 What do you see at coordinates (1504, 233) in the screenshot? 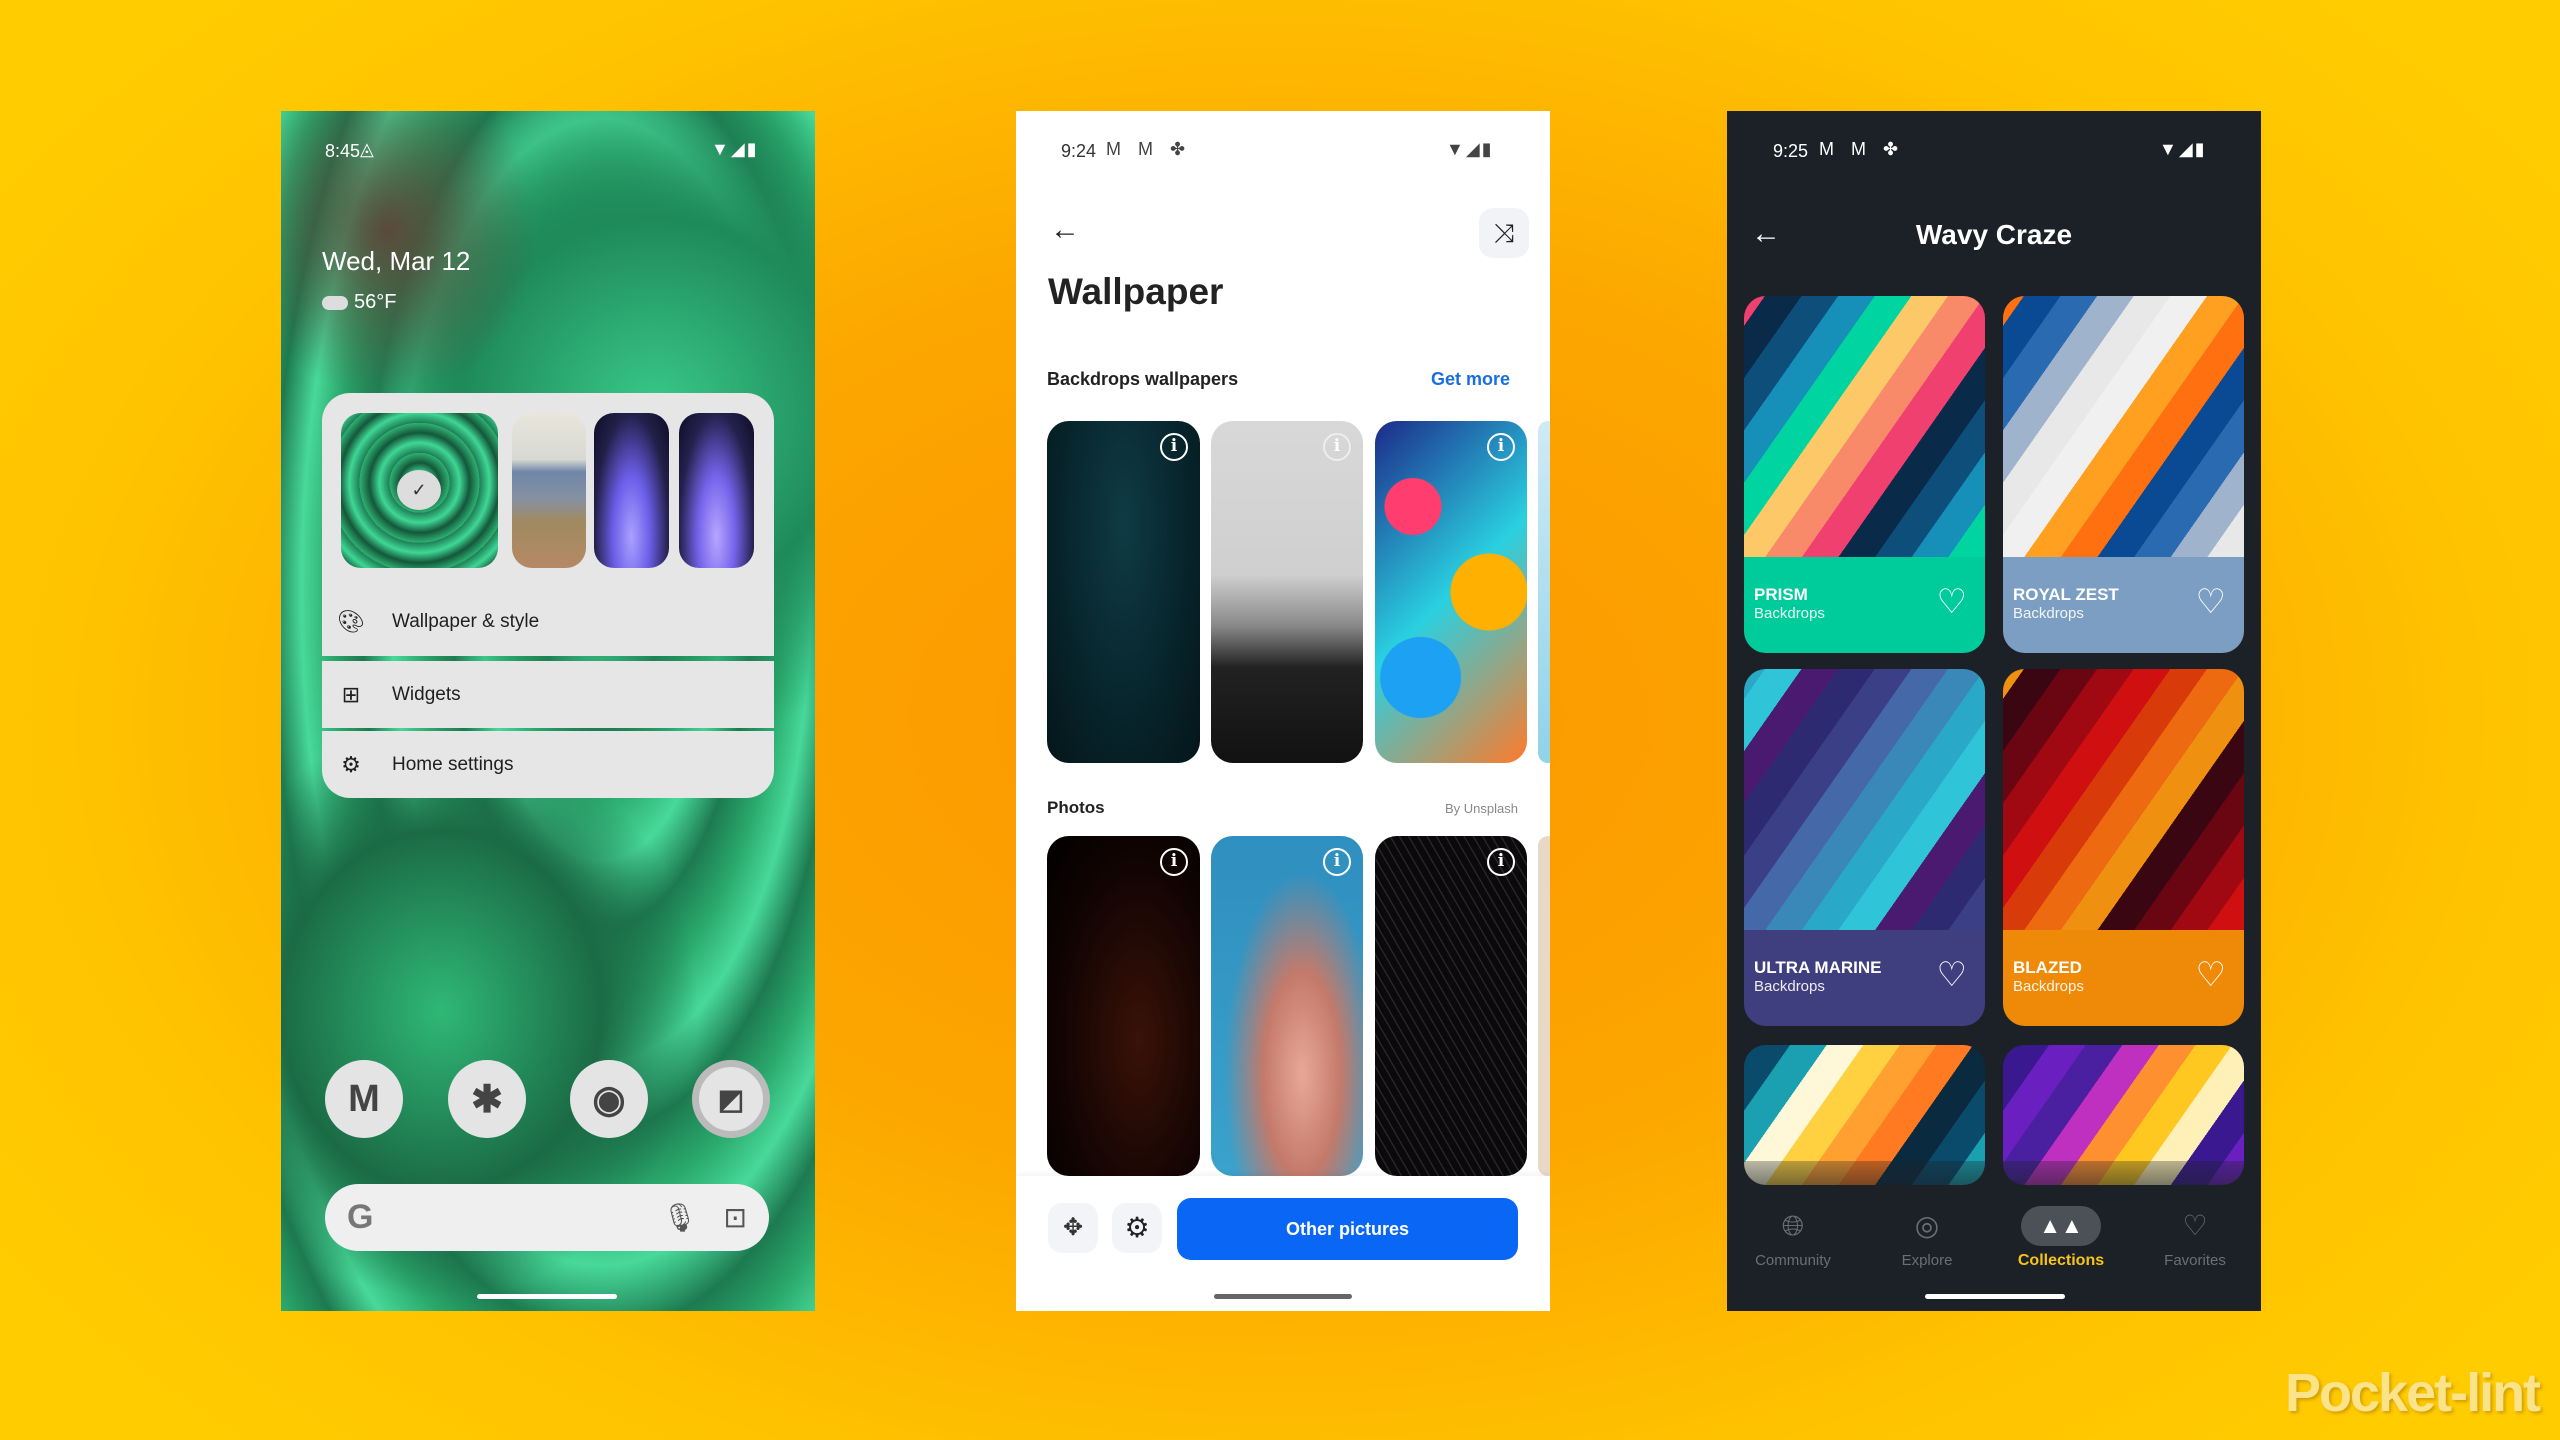
I see `shuffle-button: ⤨` at bounding box center [1504, 233].